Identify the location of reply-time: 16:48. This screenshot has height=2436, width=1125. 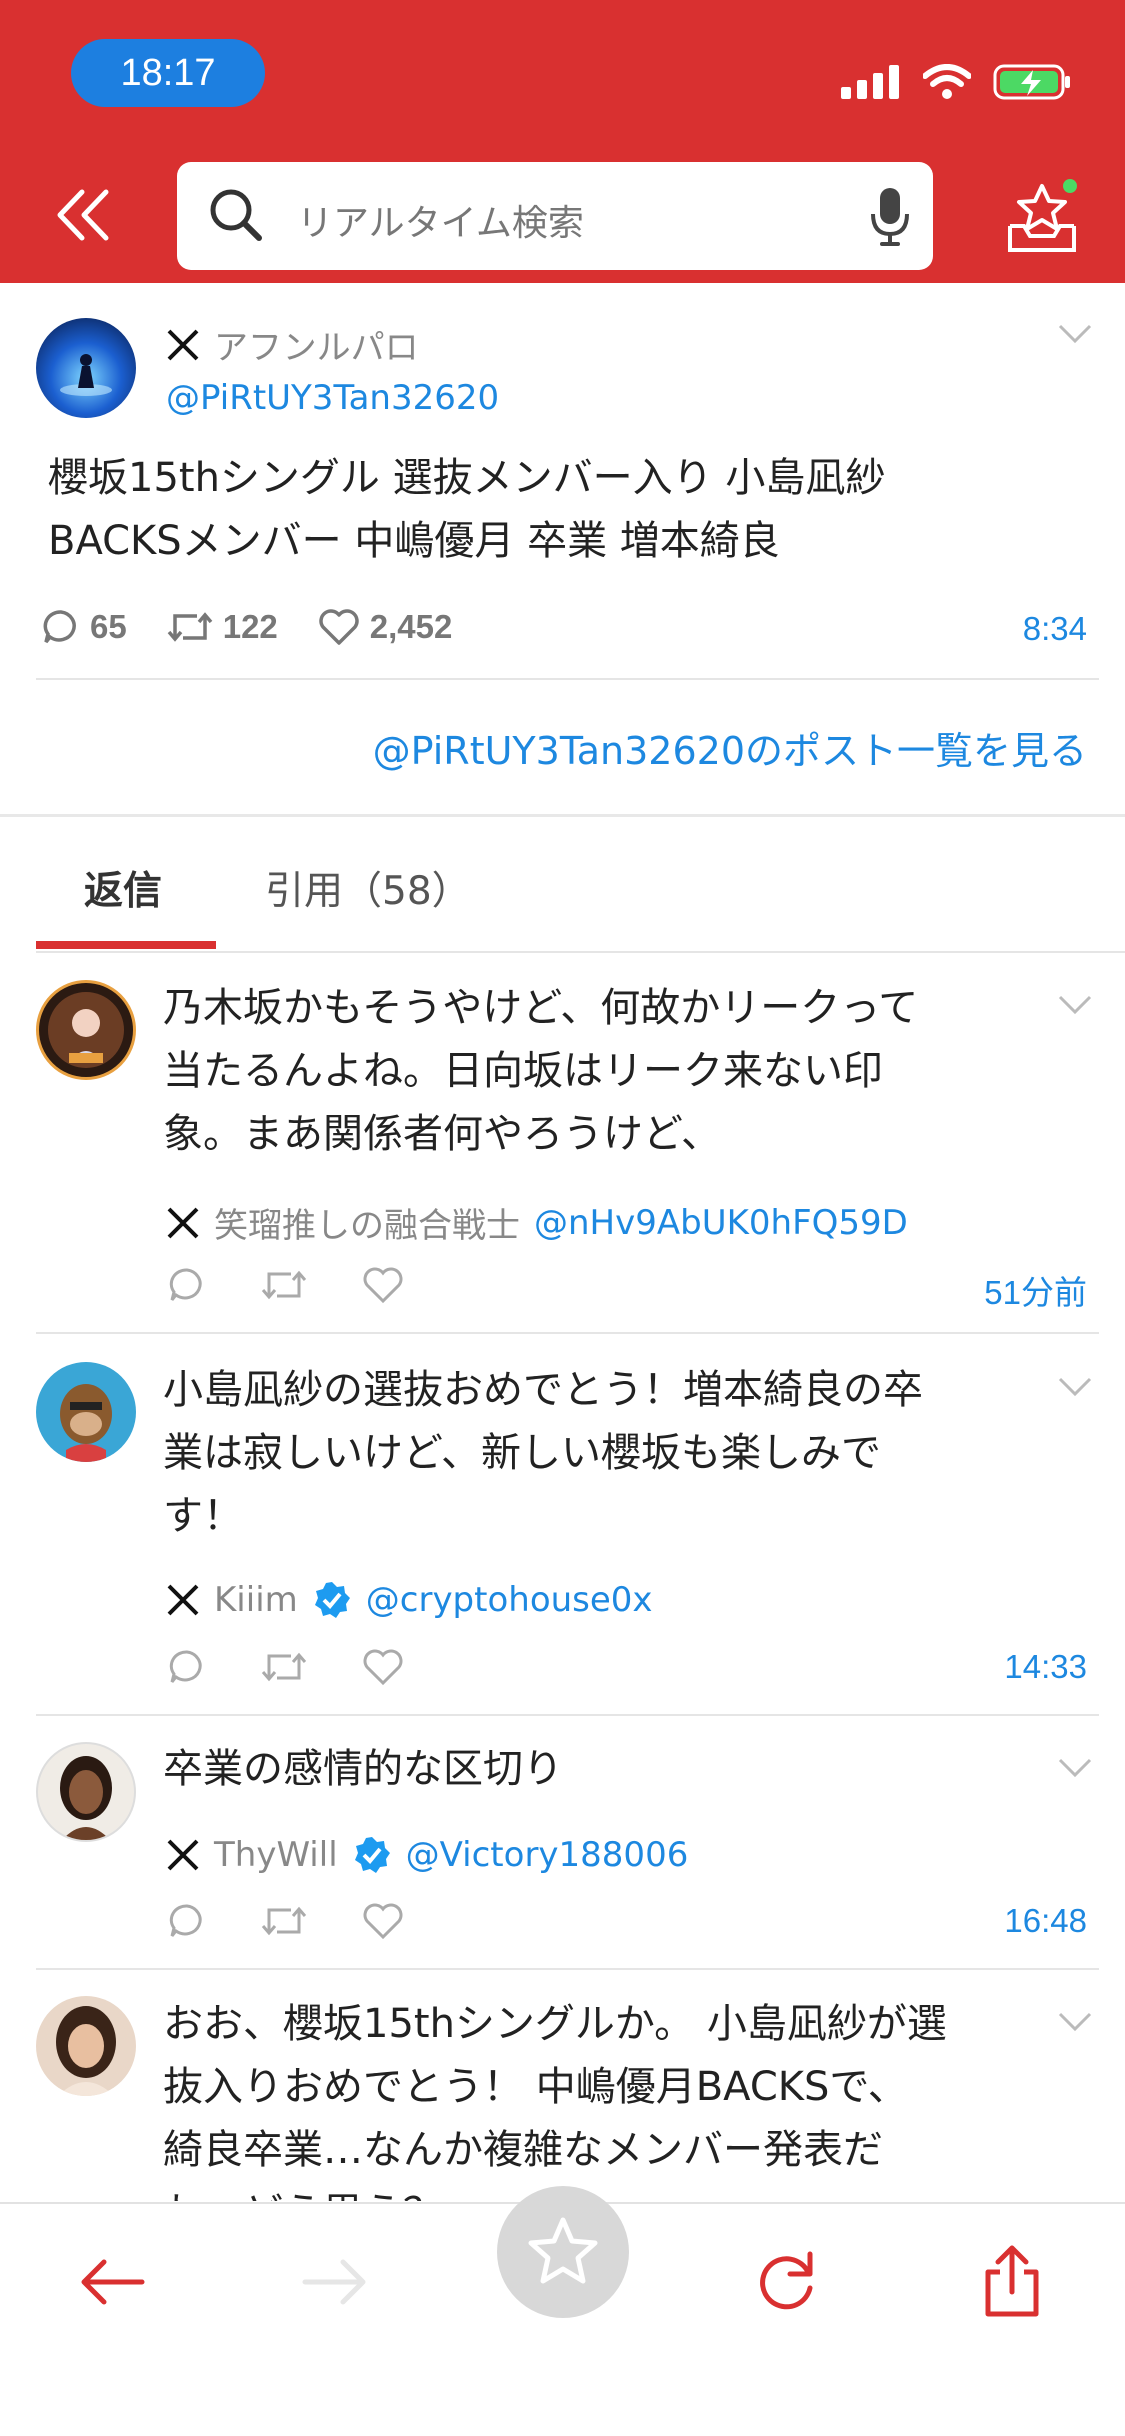
(1045, 1921).